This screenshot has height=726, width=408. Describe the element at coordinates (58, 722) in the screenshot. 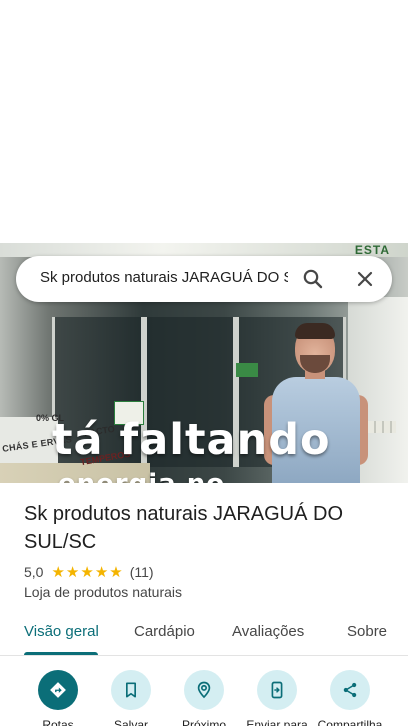

I see `directions-label: Rotas` at that location.